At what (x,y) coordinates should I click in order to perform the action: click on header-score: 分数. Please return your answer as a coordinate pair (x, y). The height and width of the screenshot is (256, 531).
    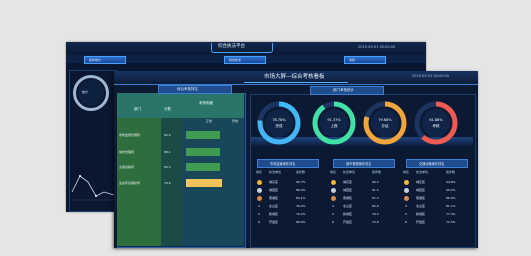
    Looking at the image, I should click on (167, 109).